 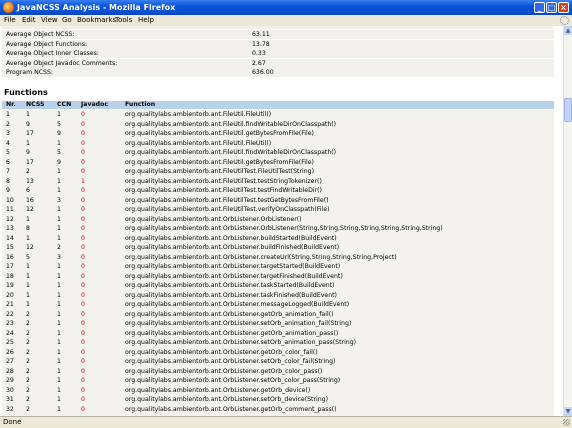 I want to click on cell-nr: 21, so click(x=10, y=304).